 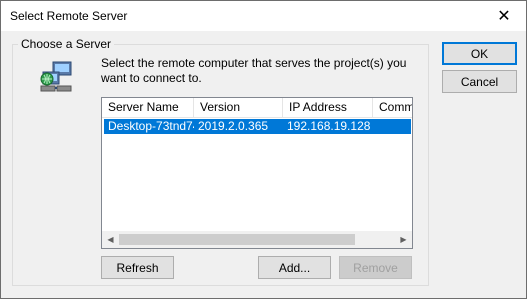 What do you see at coordinates (392, 126) in the screenshot?
I see `cell-comment` at bounding box center [392, 126].